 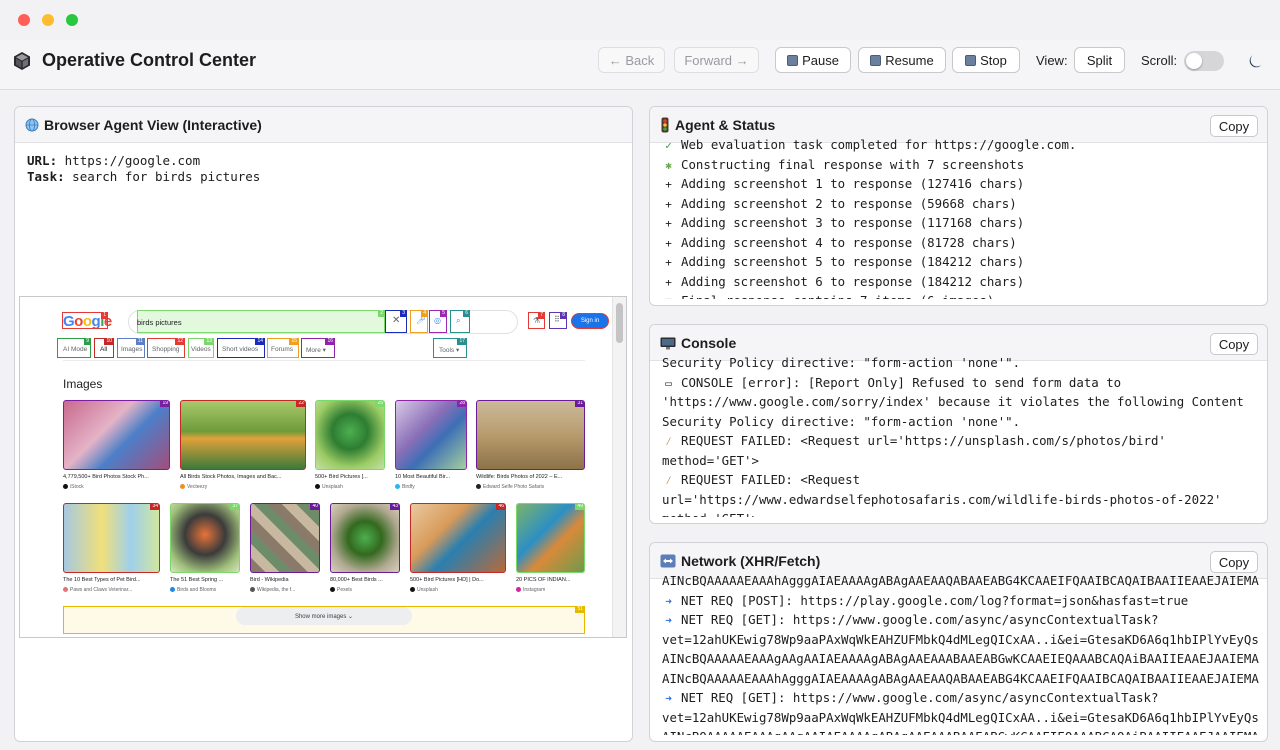 What do you see at coordinates (166, 176) in the screenshot?
I see `task-value: search for birds pictures` at bounding box center [166, 176].